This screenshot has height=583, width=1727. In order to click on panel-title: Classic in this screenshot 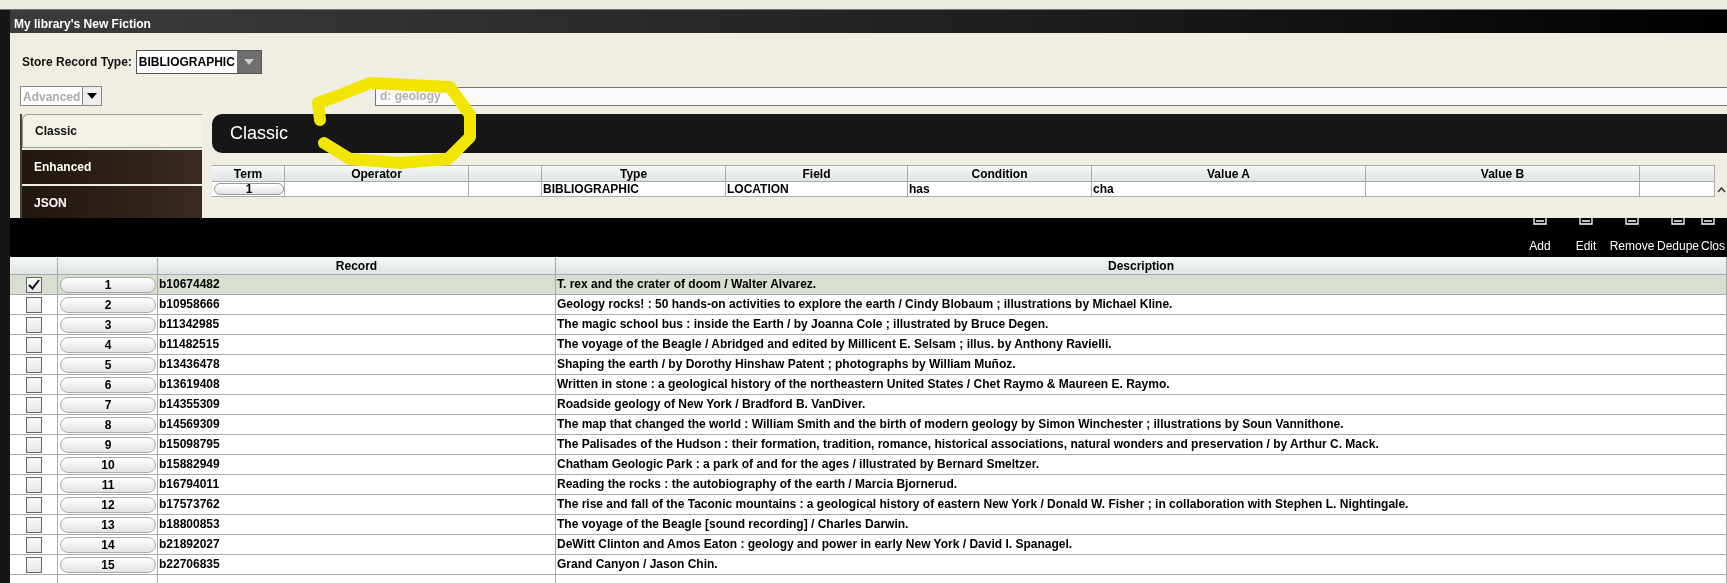, I will do `click(259, 133)`.